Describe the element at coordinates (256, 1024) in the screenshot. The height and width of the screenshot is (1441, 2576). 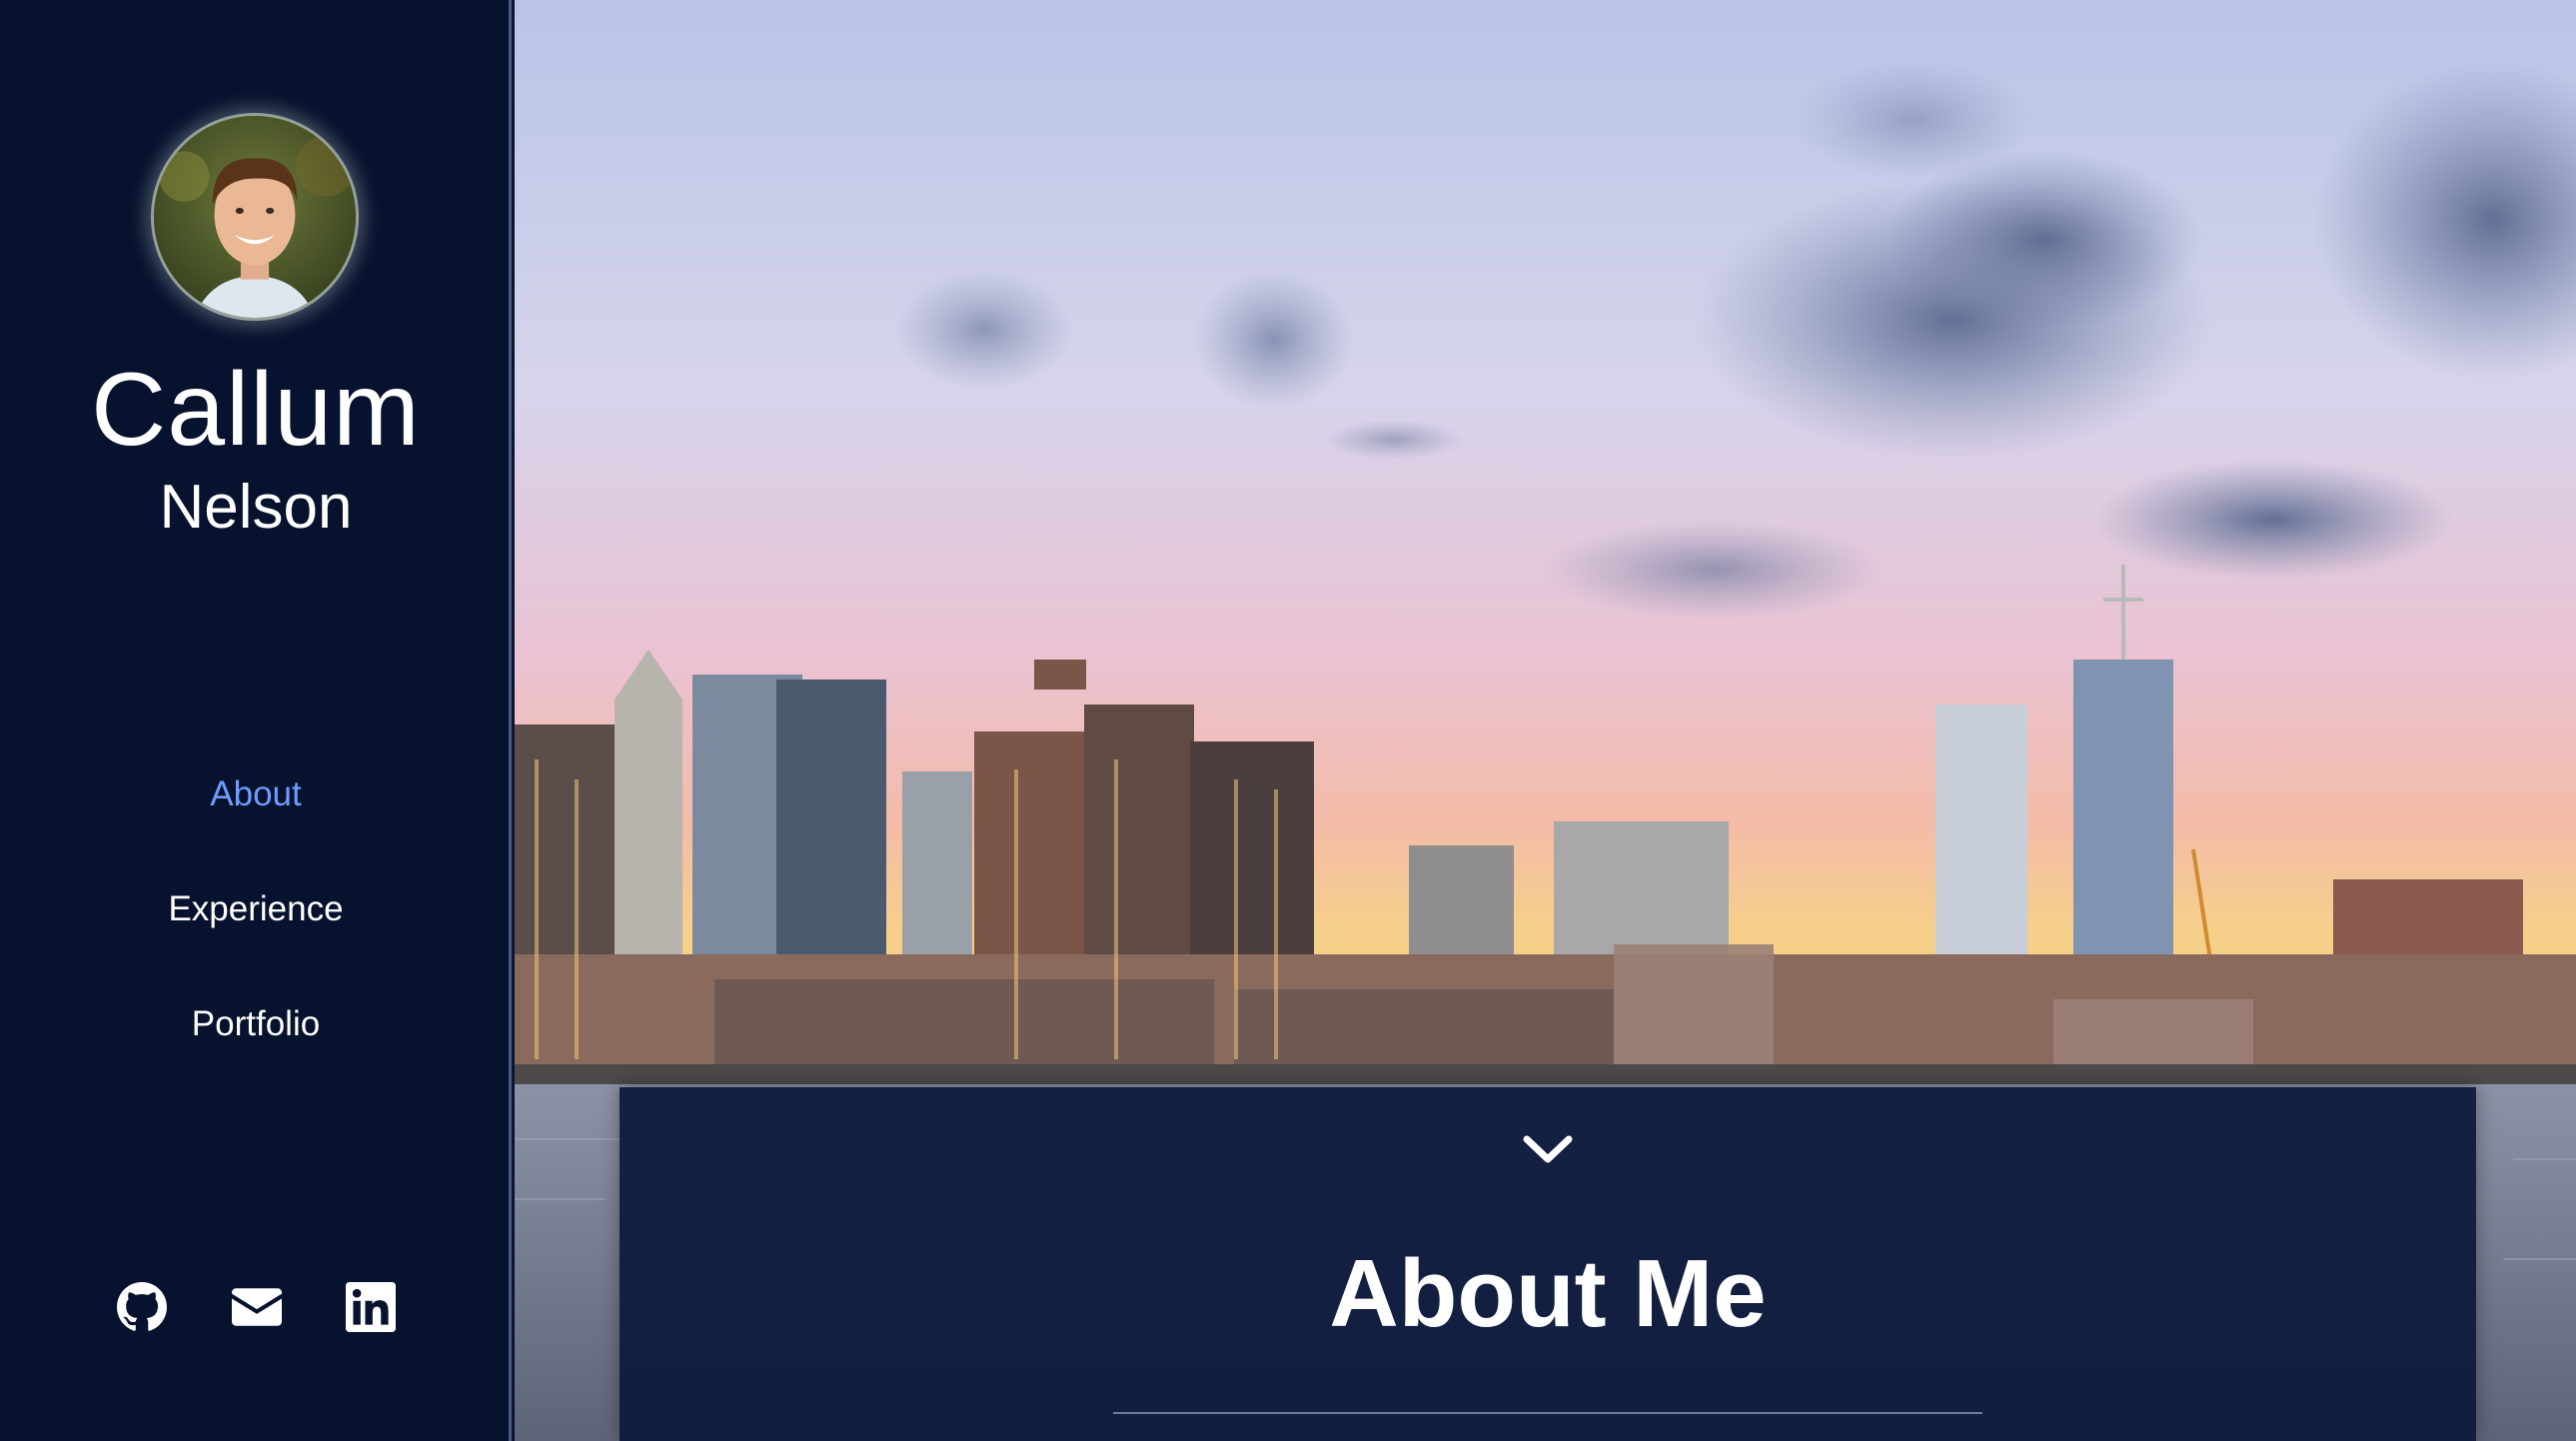
I see `nav-item-portfolio: Portfolio` at that location.